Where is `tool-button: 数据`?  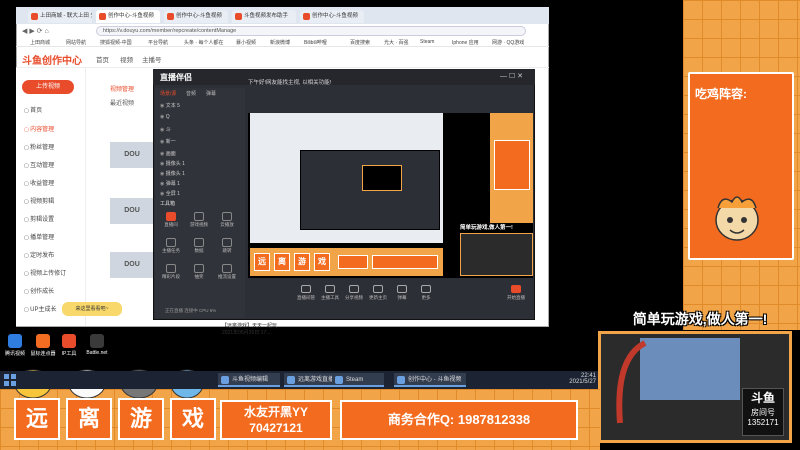 tool-button: 数据 is located at coordinates (199, 246).